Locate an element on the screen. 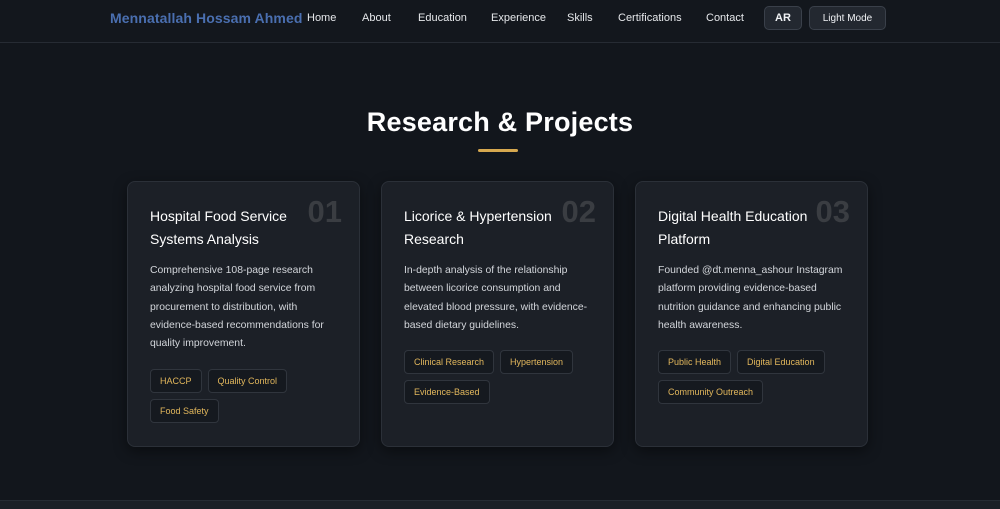  title-underline is located at coordinates (498, 150).